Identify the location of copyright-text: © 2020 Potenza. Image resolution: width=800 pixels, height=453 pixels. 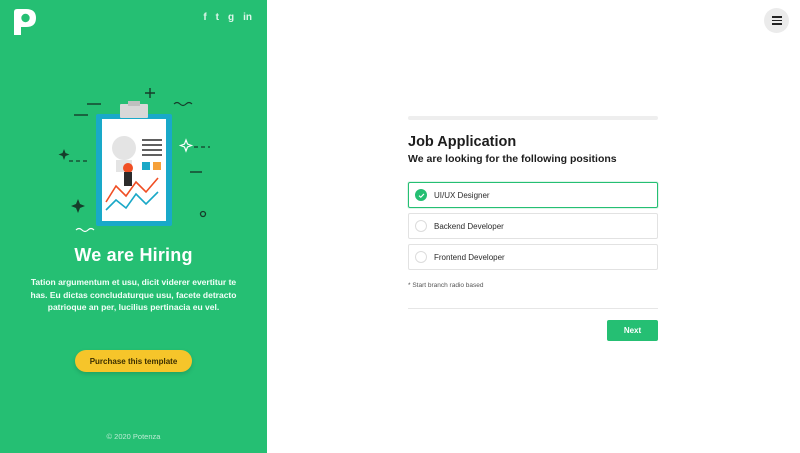
(133, 436).